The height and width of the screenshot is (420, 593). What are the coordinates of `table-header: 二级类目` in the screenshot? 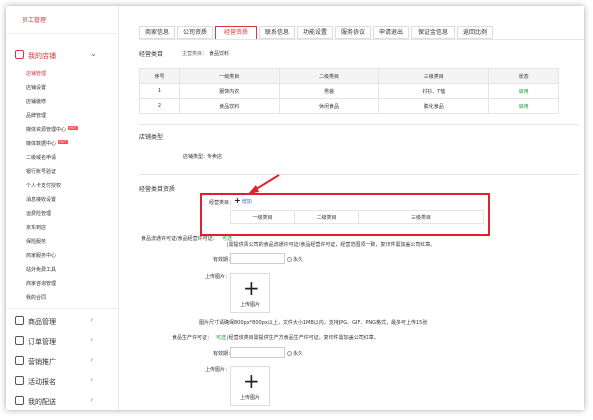 It's located at (329, 76).